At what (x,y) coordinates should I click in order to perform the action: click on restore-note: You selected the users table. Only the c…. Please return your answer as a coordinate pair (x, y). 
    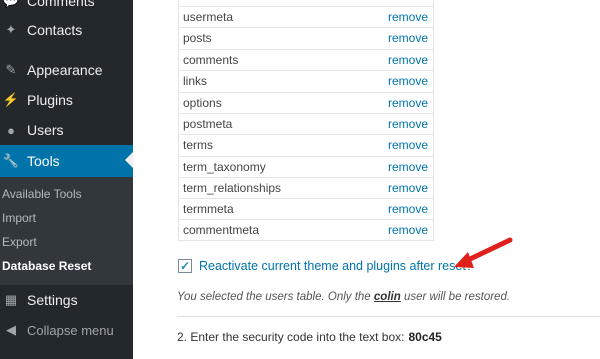
    Looking at the image, I should click on (343, 297).